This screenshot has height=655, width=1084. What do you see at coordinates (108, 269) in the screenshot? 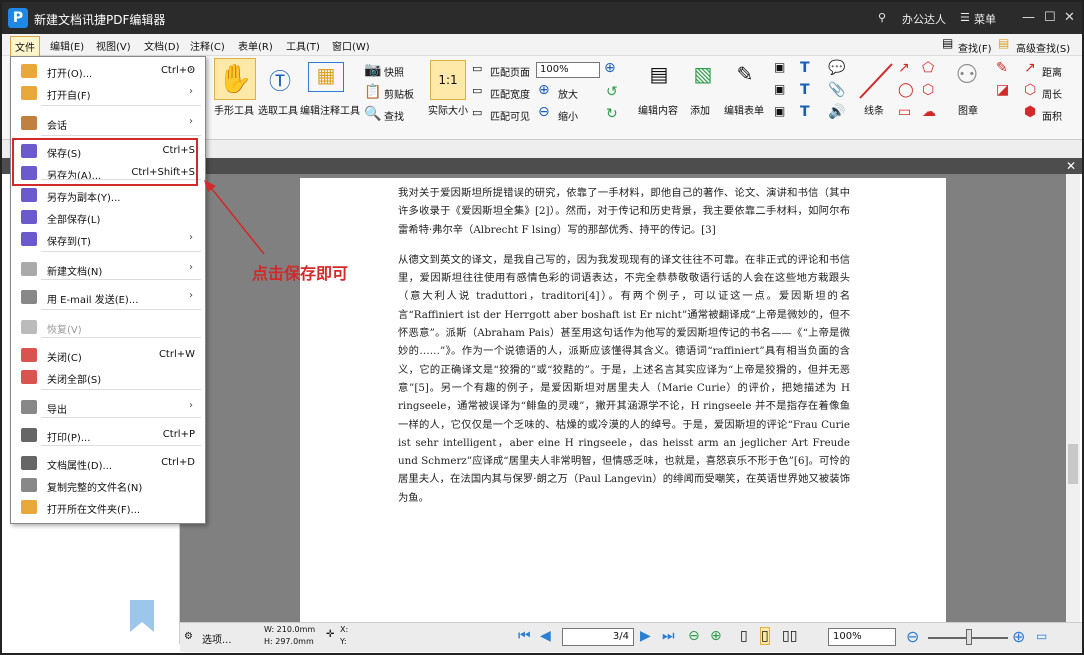
I see `file-menu-item: 新建文档(N) ›` at bounding box center [108, 269].